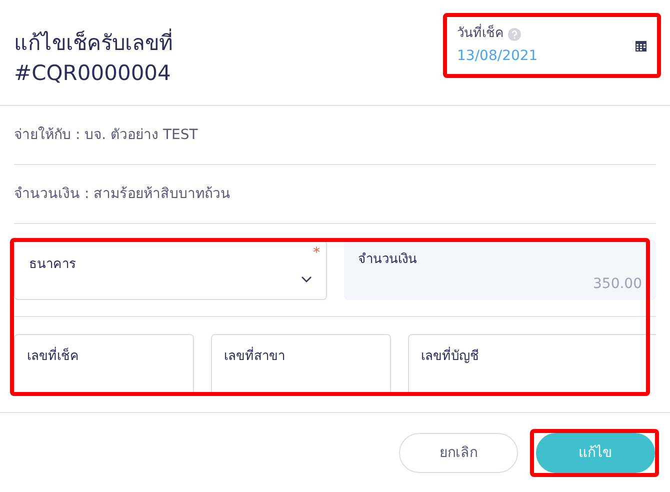 The width and height of the screenshot is (670, 492). What do you see at coordinates (388, 260) in the screenshot?
I see `field-label: จำนวนเงิน` at bounding box center [388, 260].